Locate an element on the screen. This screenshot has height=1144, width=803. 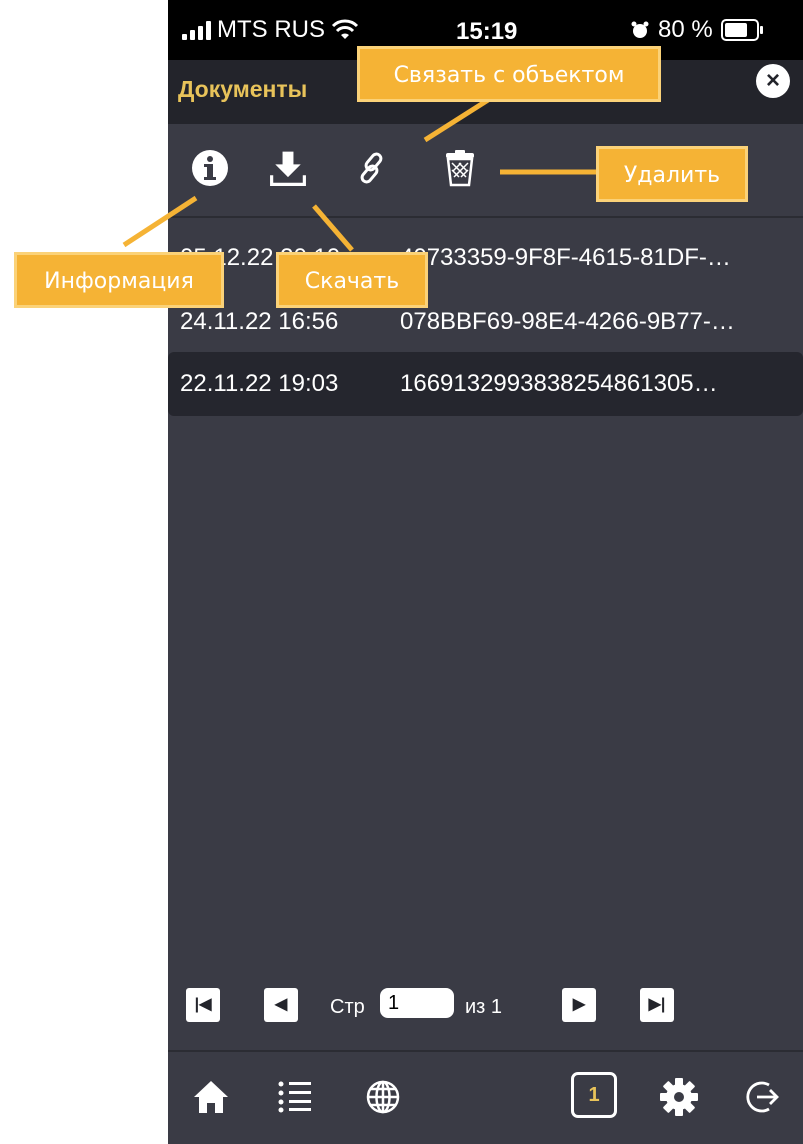
delete-callout: Удалить is located at coordinates (672, 174).